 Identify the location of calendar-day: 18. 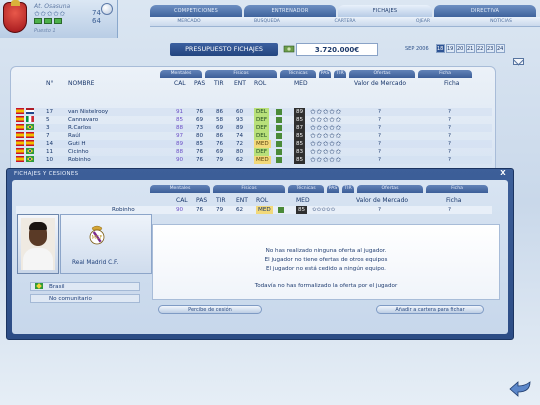
(440, 48).